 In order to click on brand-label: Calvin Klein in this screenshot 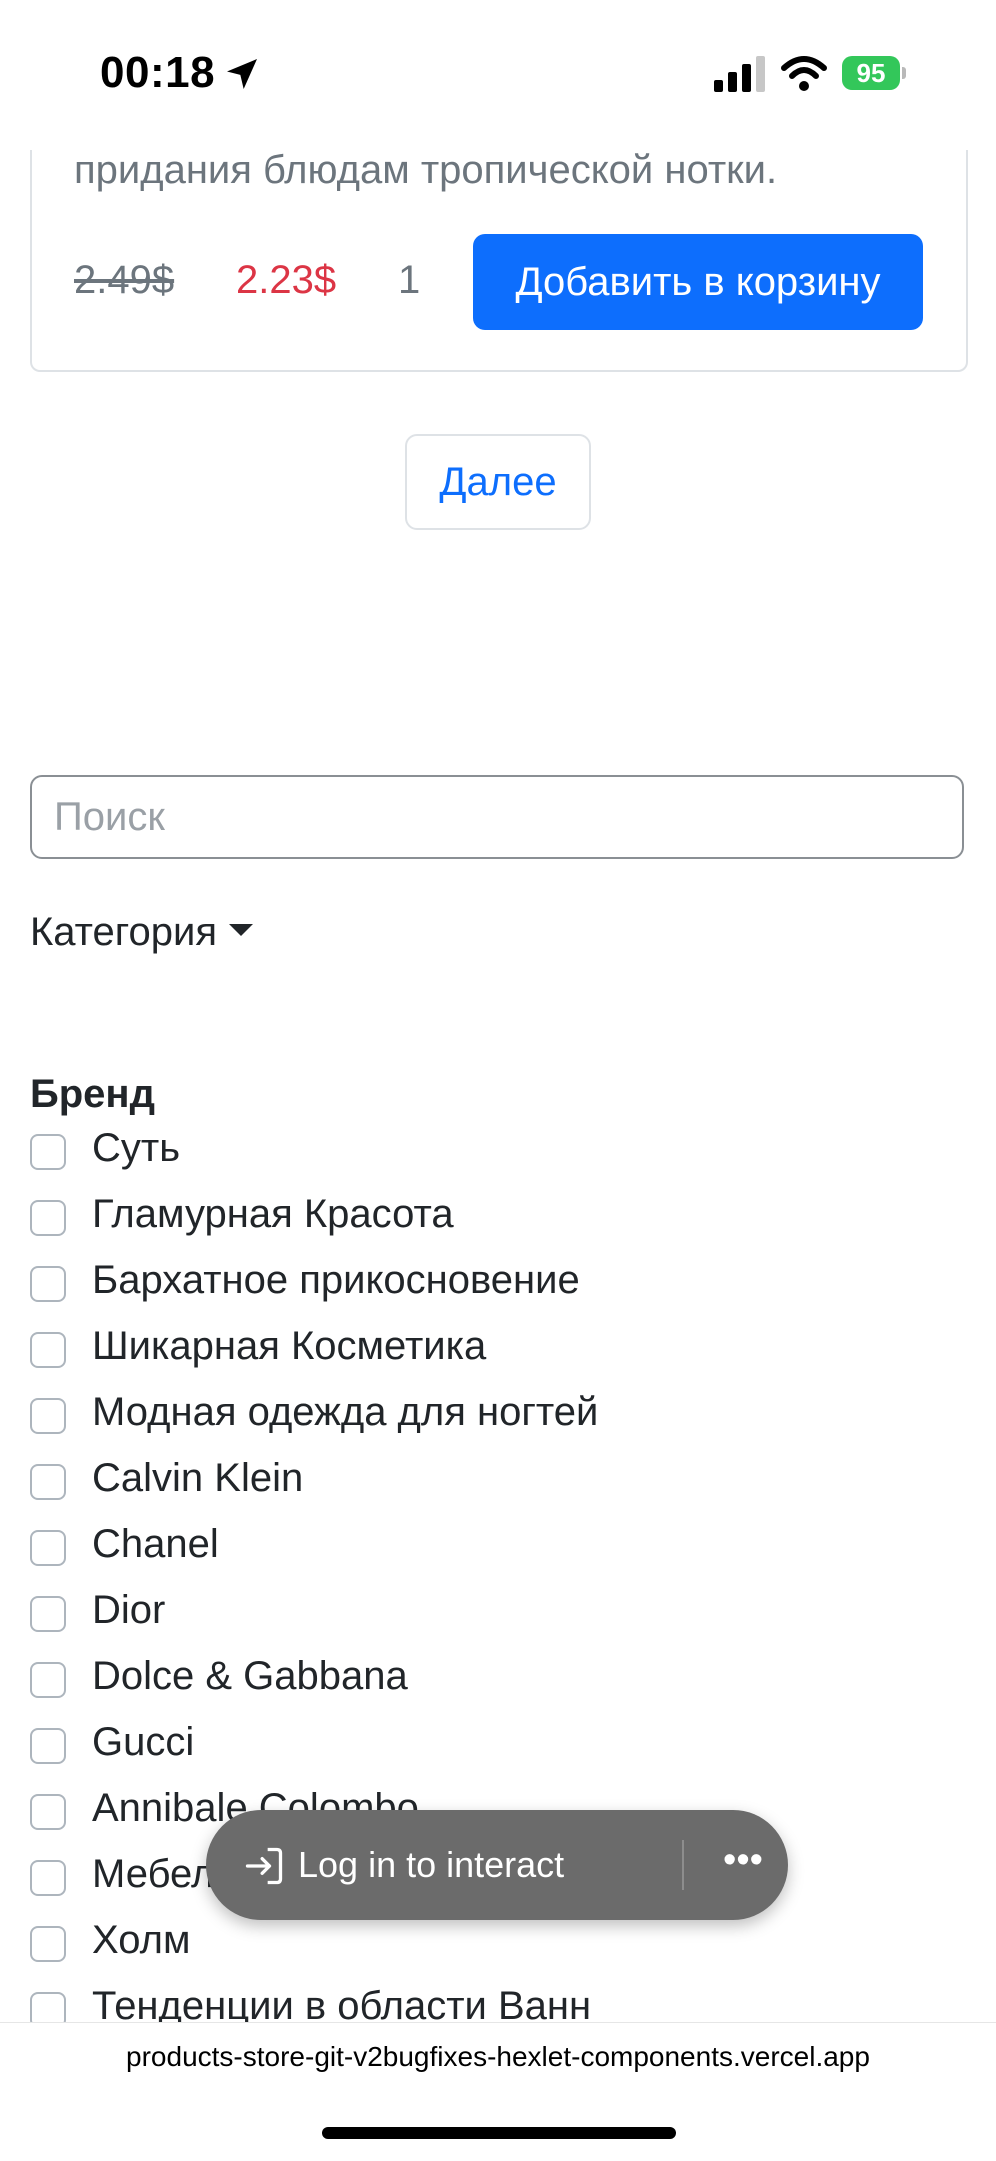, I will do `click(198, 1478)`.